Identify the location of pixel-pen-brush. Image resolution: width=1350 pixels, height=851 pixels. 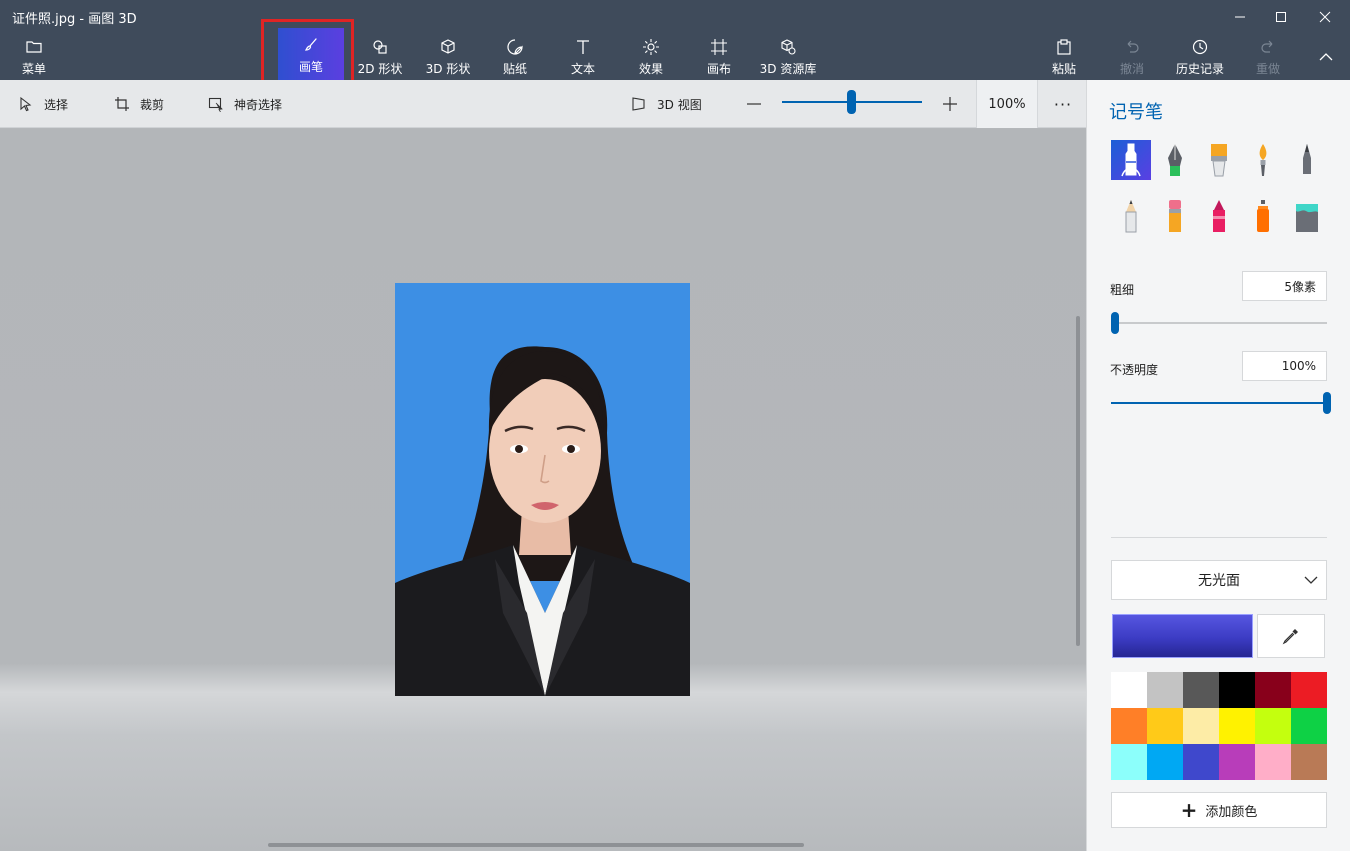
(1307, 160).